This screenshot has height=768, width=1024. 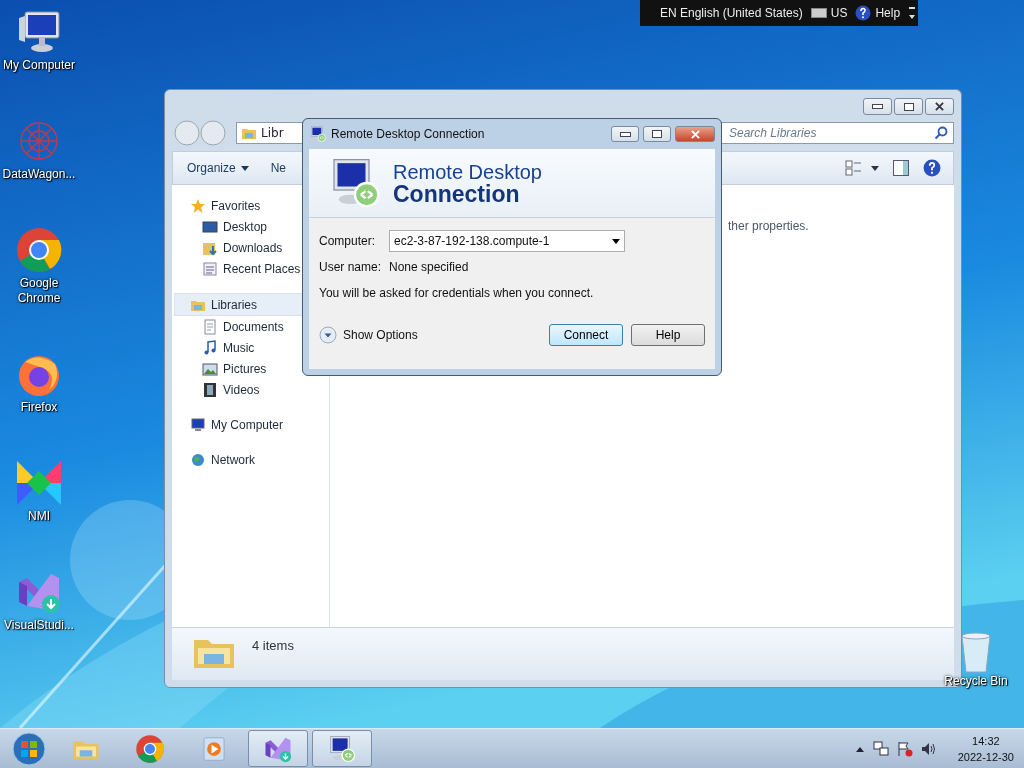 I want to click on user-name-value: None specified, so click(x=429, y=267).